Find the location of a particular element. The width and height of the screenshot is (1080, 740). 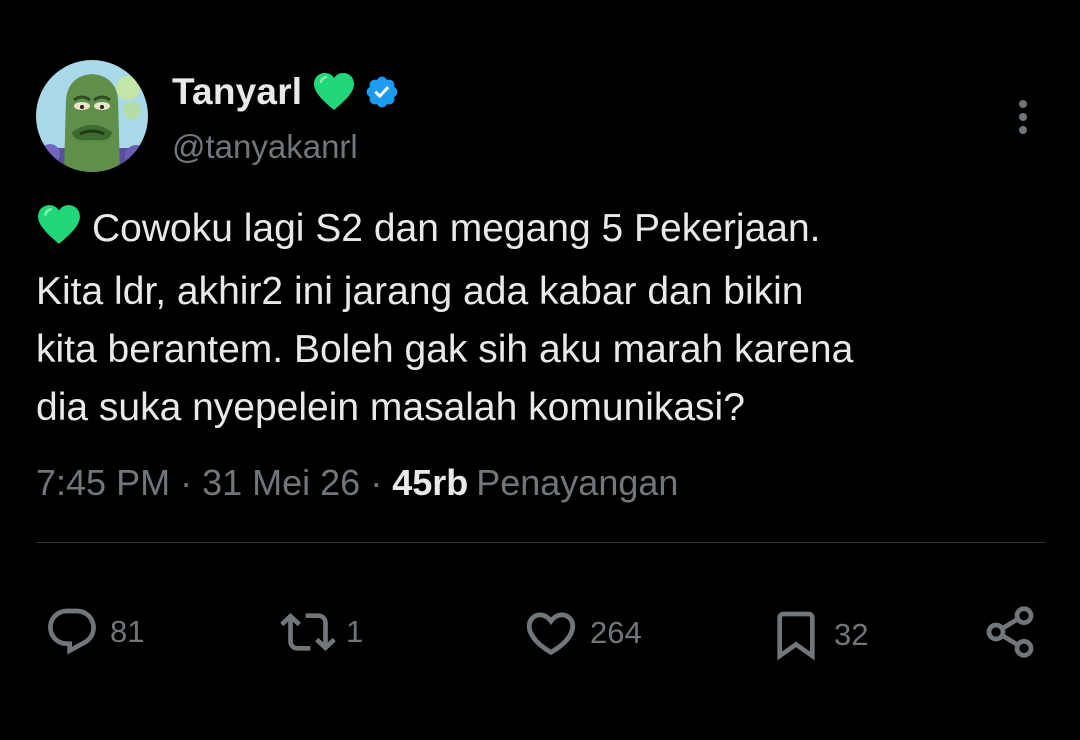

display-name: Tanyarl is located at coordinates (237, 92).